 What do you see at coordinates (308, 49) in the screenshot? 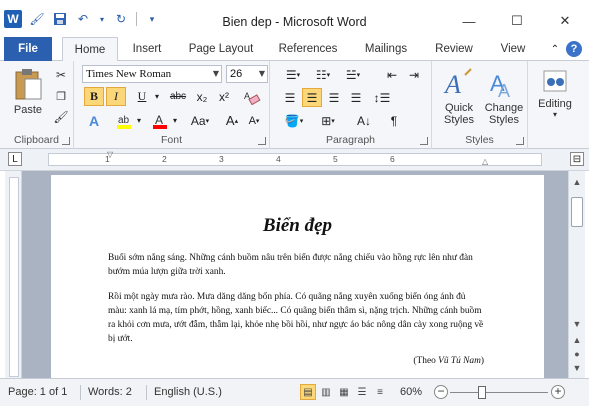
I see `tab-references: References` at bounding box center [308, 49].